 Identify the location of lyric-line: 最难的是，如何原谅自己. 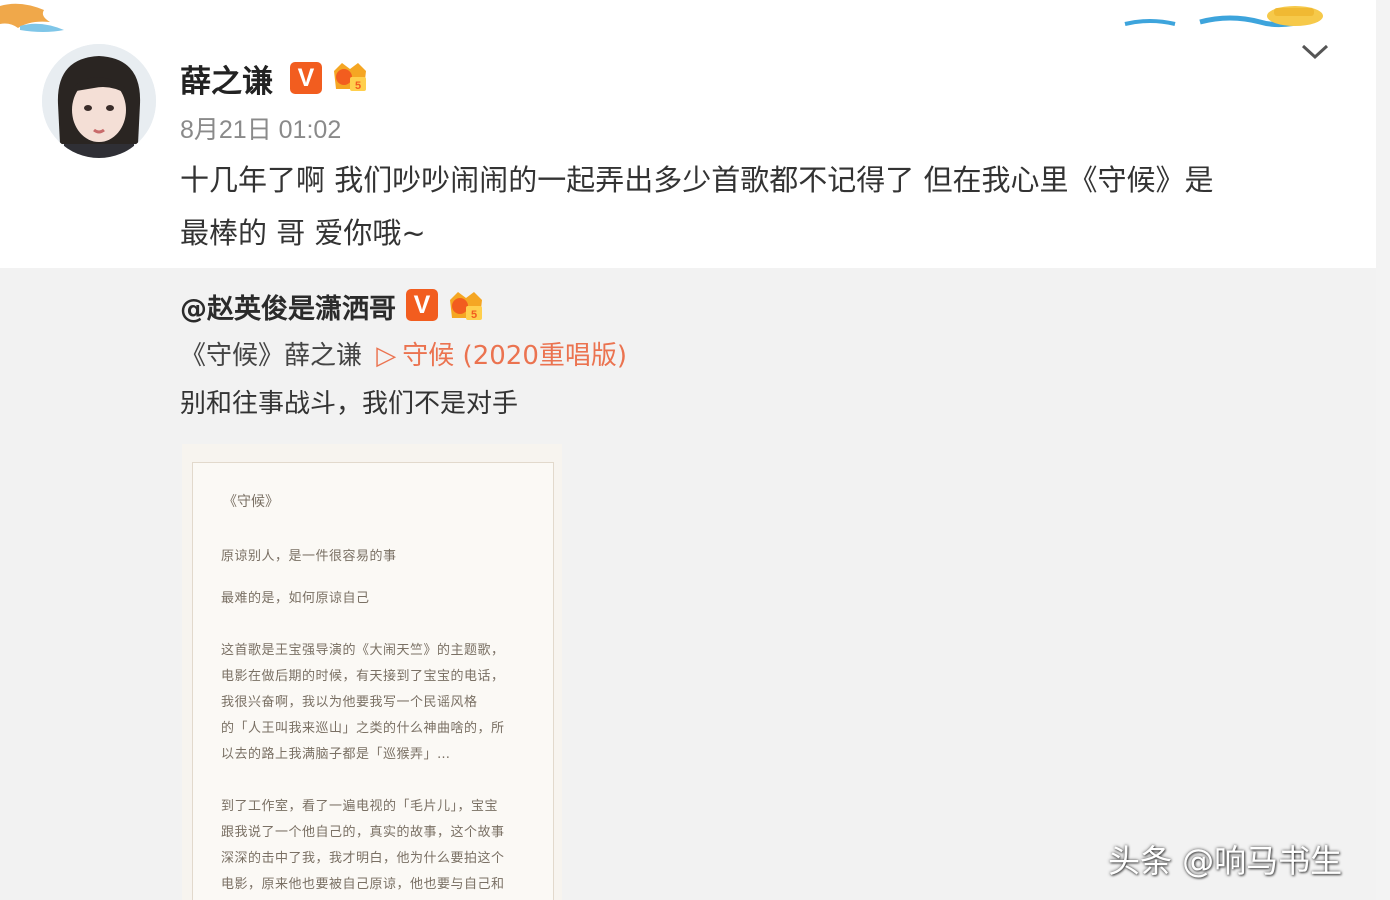
(295, 598).